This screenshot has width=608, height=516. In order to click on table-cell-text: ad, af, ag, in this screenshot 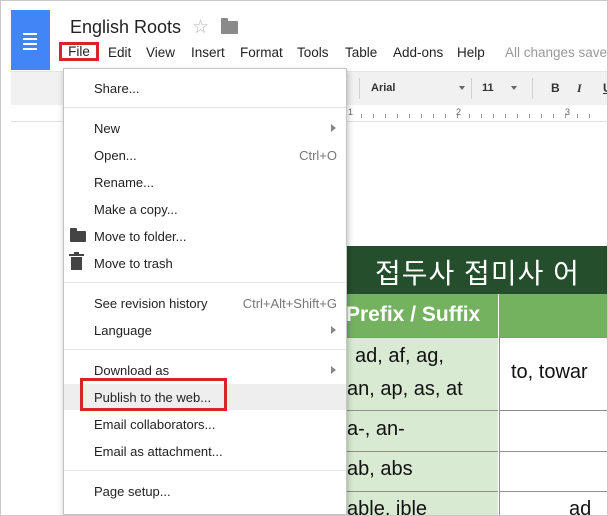, I will do `click(399, 356)`.